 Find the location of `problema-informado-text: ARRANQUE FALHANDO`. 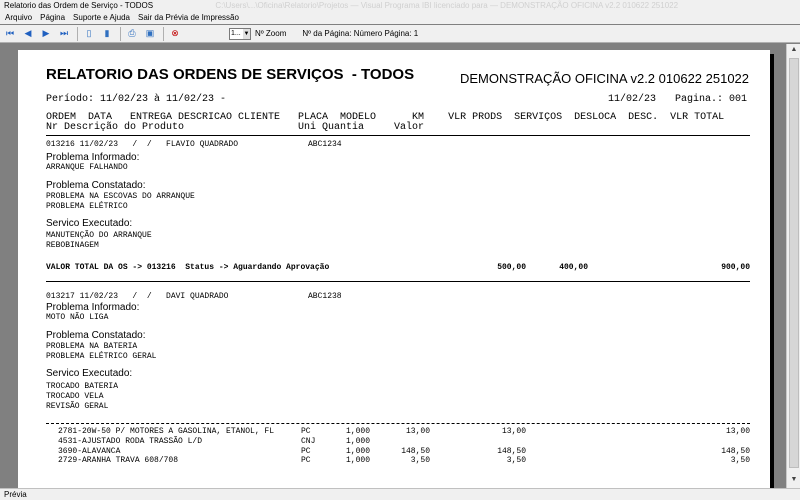

problema-informado-text: ARRANQUE FALHANDO is located at coordinates (87, 167).